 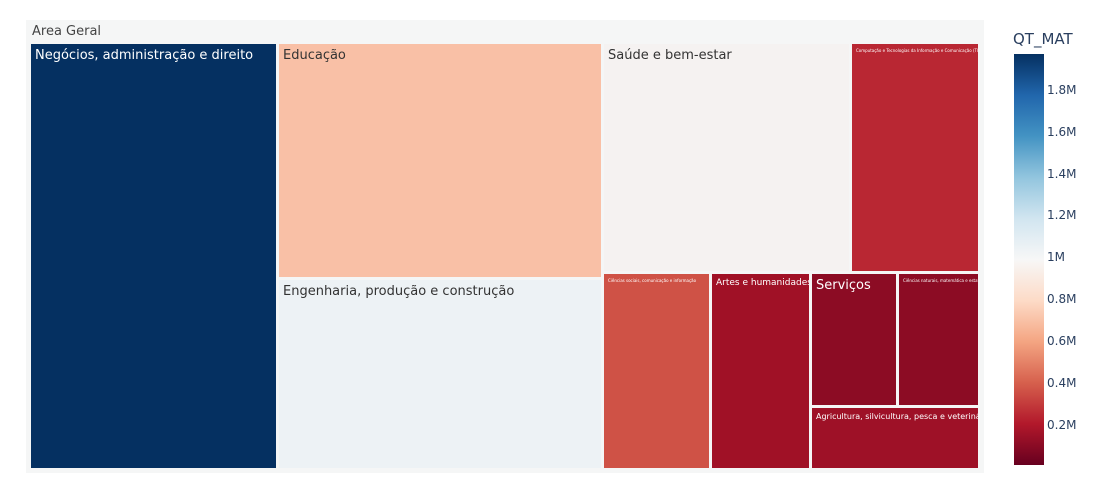 I want to click on colorbar-title: QT_MAT, so click(x=1043, y=39).